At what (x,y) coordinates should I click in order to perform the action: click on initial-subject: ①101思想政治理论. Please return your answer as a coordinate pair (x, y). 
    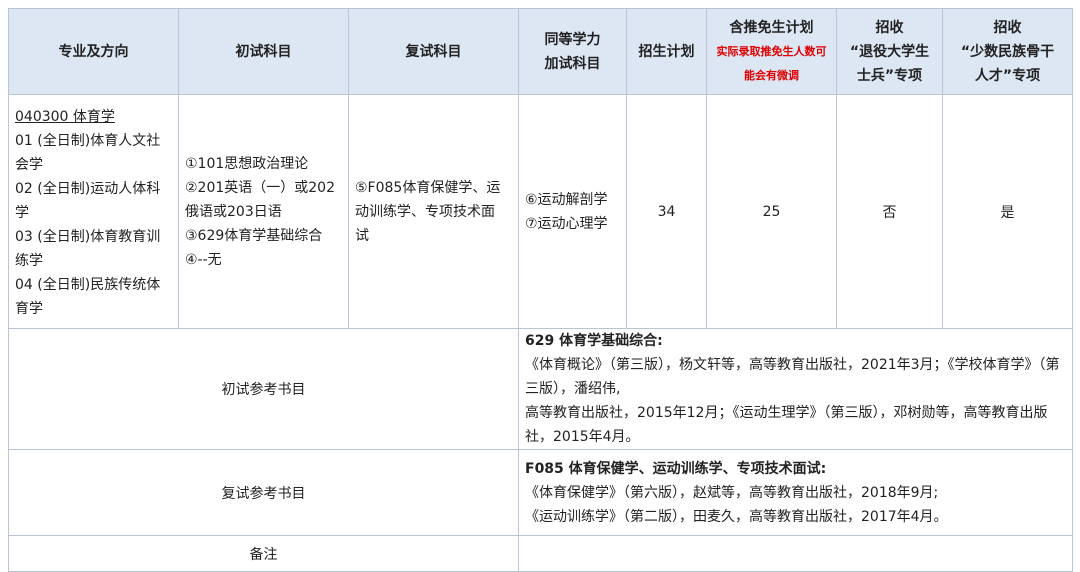
    Looking at the image, I should click on (247, 163).